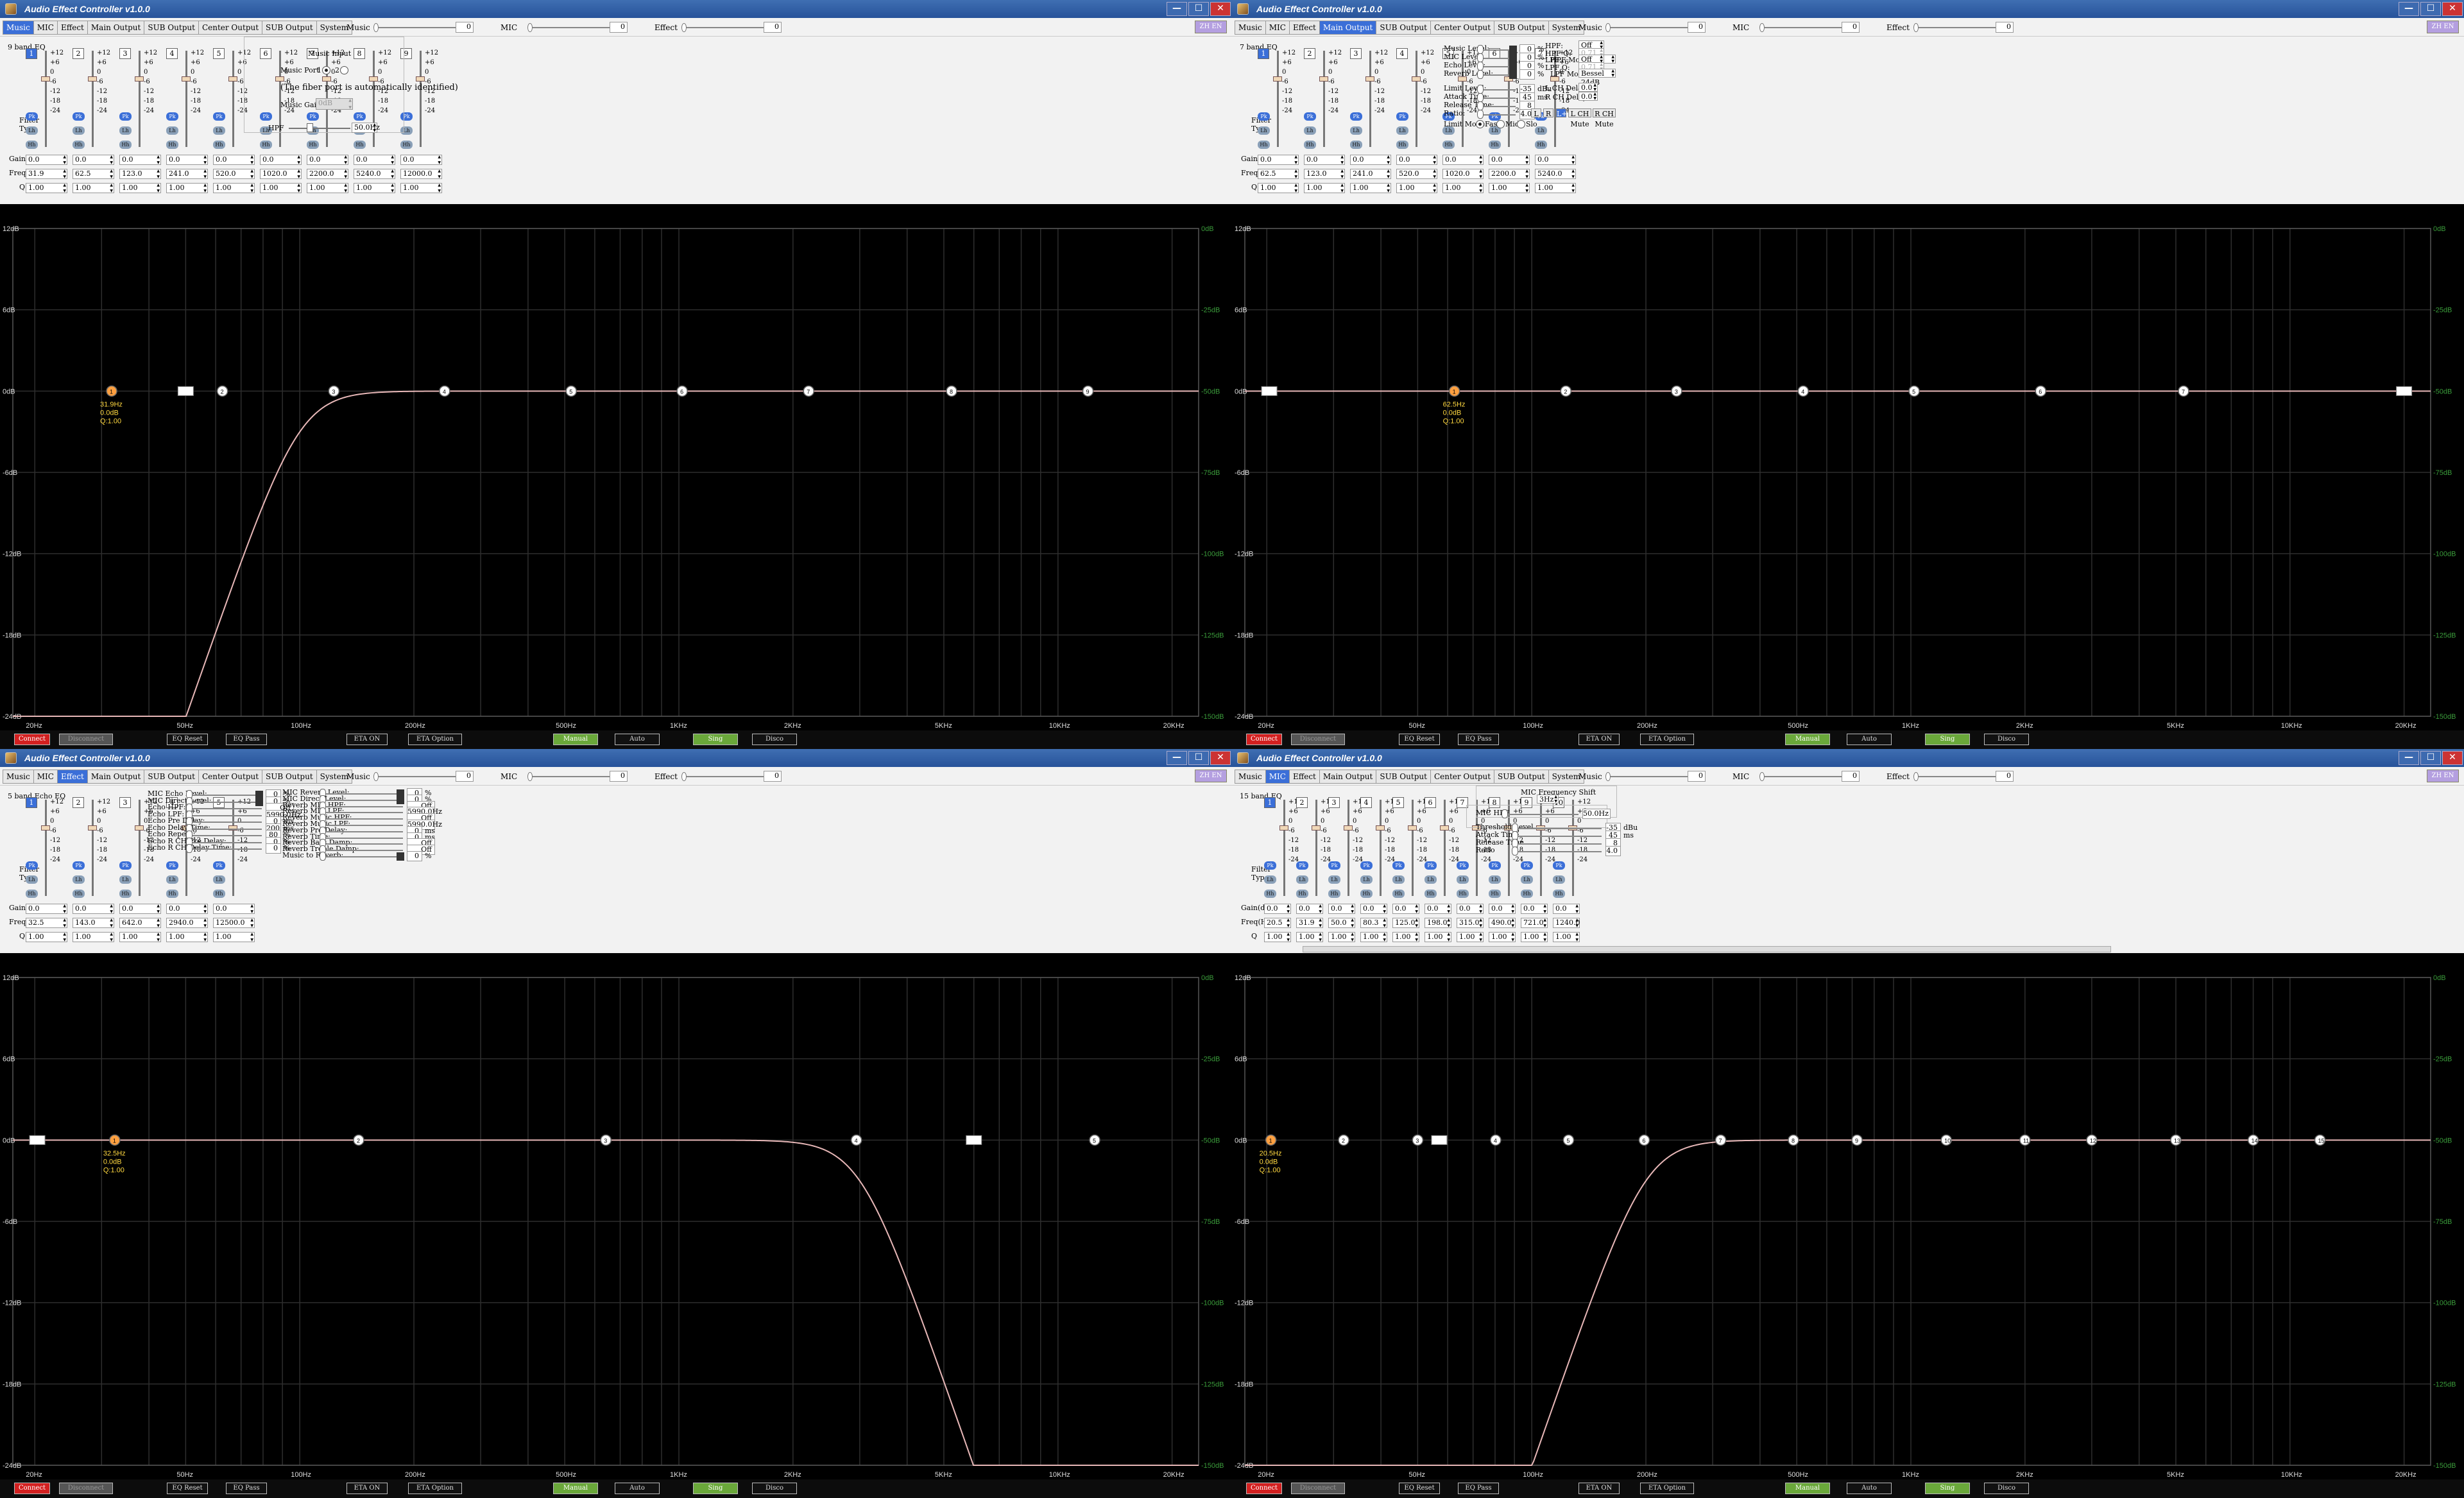  What do you see at coordinates (46, 174) in the screenshot?
I see `band-freq-input: 31.9` at bounding box center [46, 174].